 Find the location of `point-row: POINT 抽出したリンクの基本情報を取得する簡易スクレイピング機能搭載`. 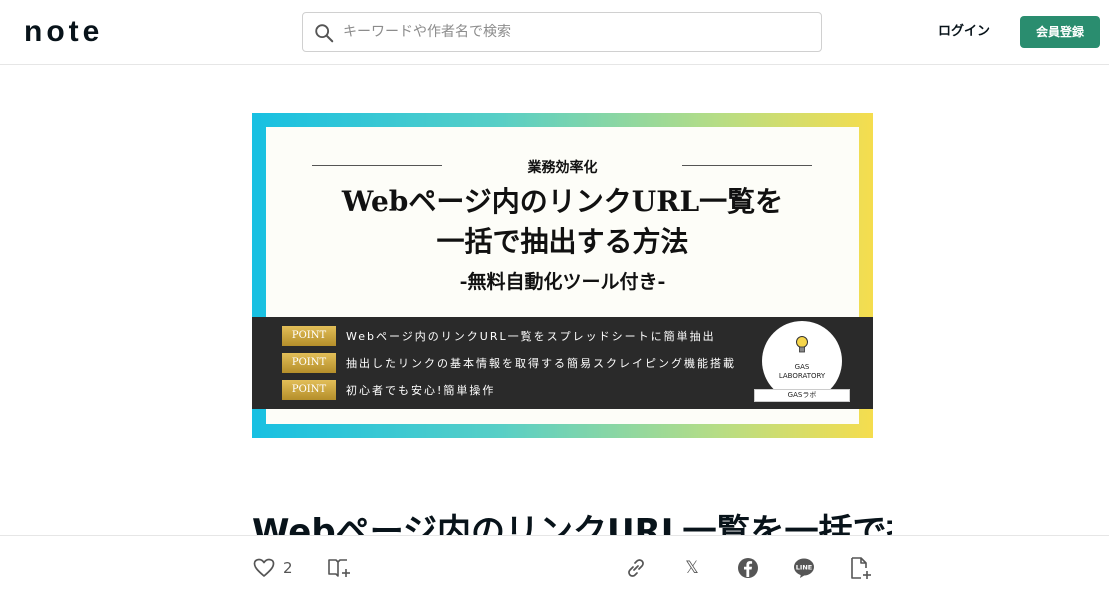

point-row: POINT 抽出したリンクの基本情報を取得する簡易スクレイピング機能搭載 is located at coordinates (509, 363).